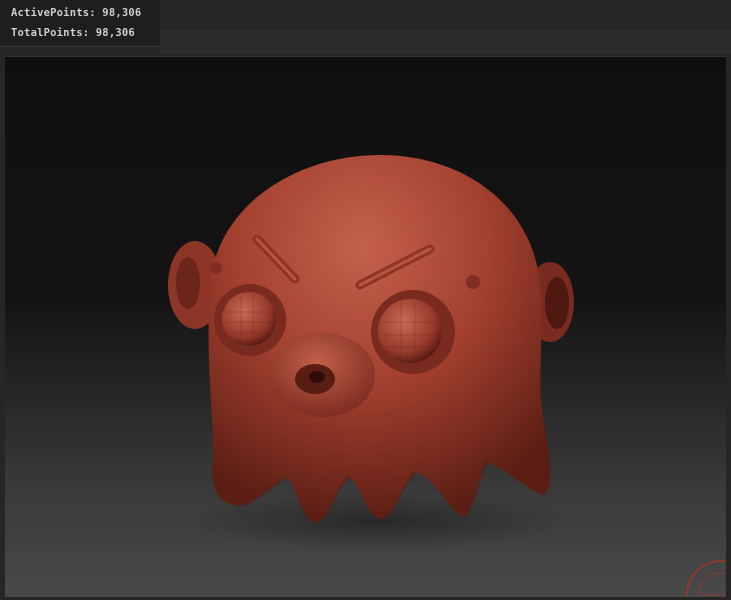 This screenshot has width=731, height=600. Describe the element at coordinates (706, 578) in the screenshot. I see `red-circle-gizmo-icon` at that location.